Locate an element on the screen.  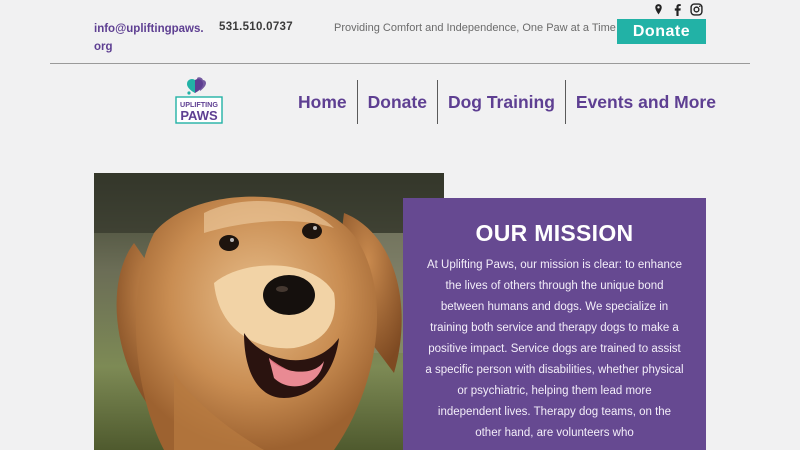
social-links is located at coordinates (677, 9).